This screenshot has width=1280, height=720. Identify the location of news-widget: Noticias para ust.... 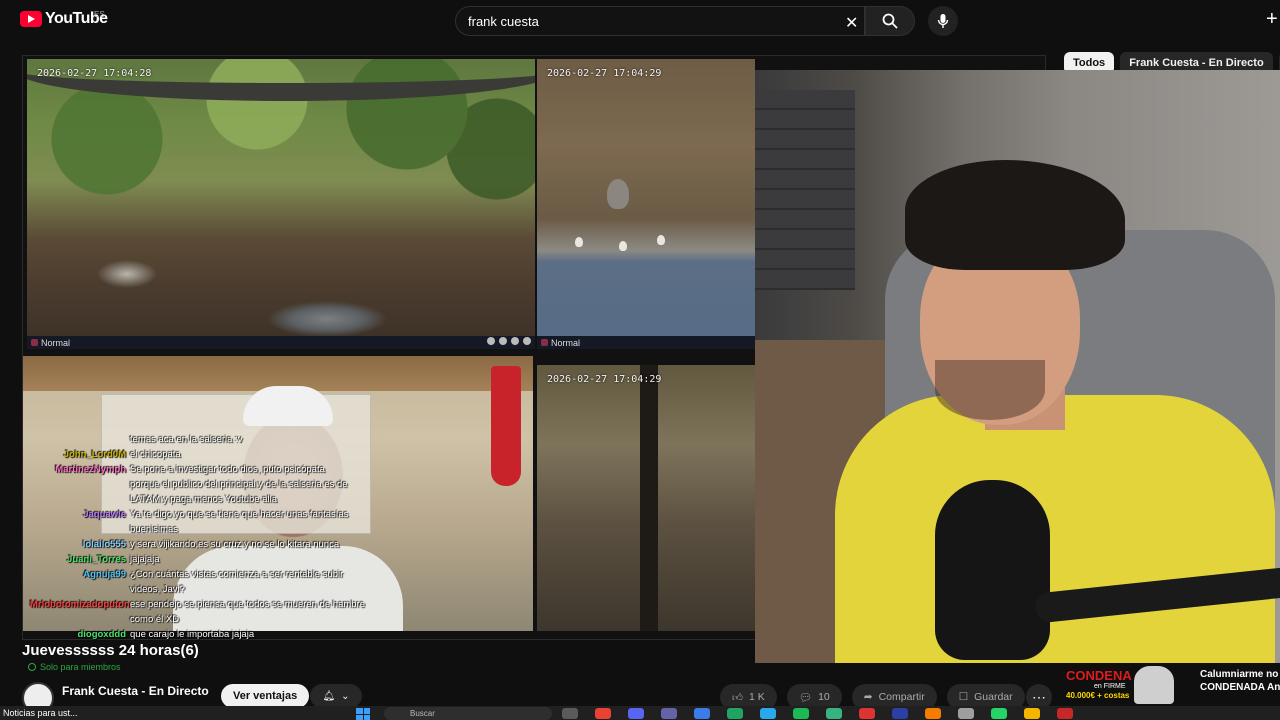
(40, 713).